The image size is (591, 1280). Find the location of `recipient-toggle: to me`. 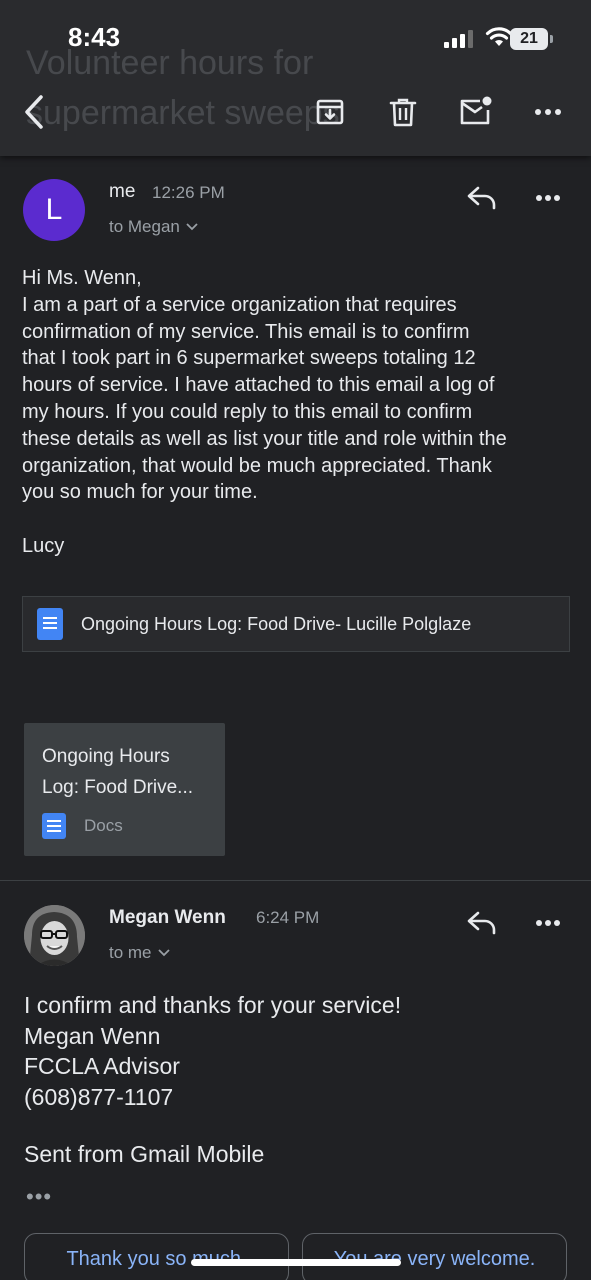

recipient-toggle: to me is located at coordinates (139, 953).